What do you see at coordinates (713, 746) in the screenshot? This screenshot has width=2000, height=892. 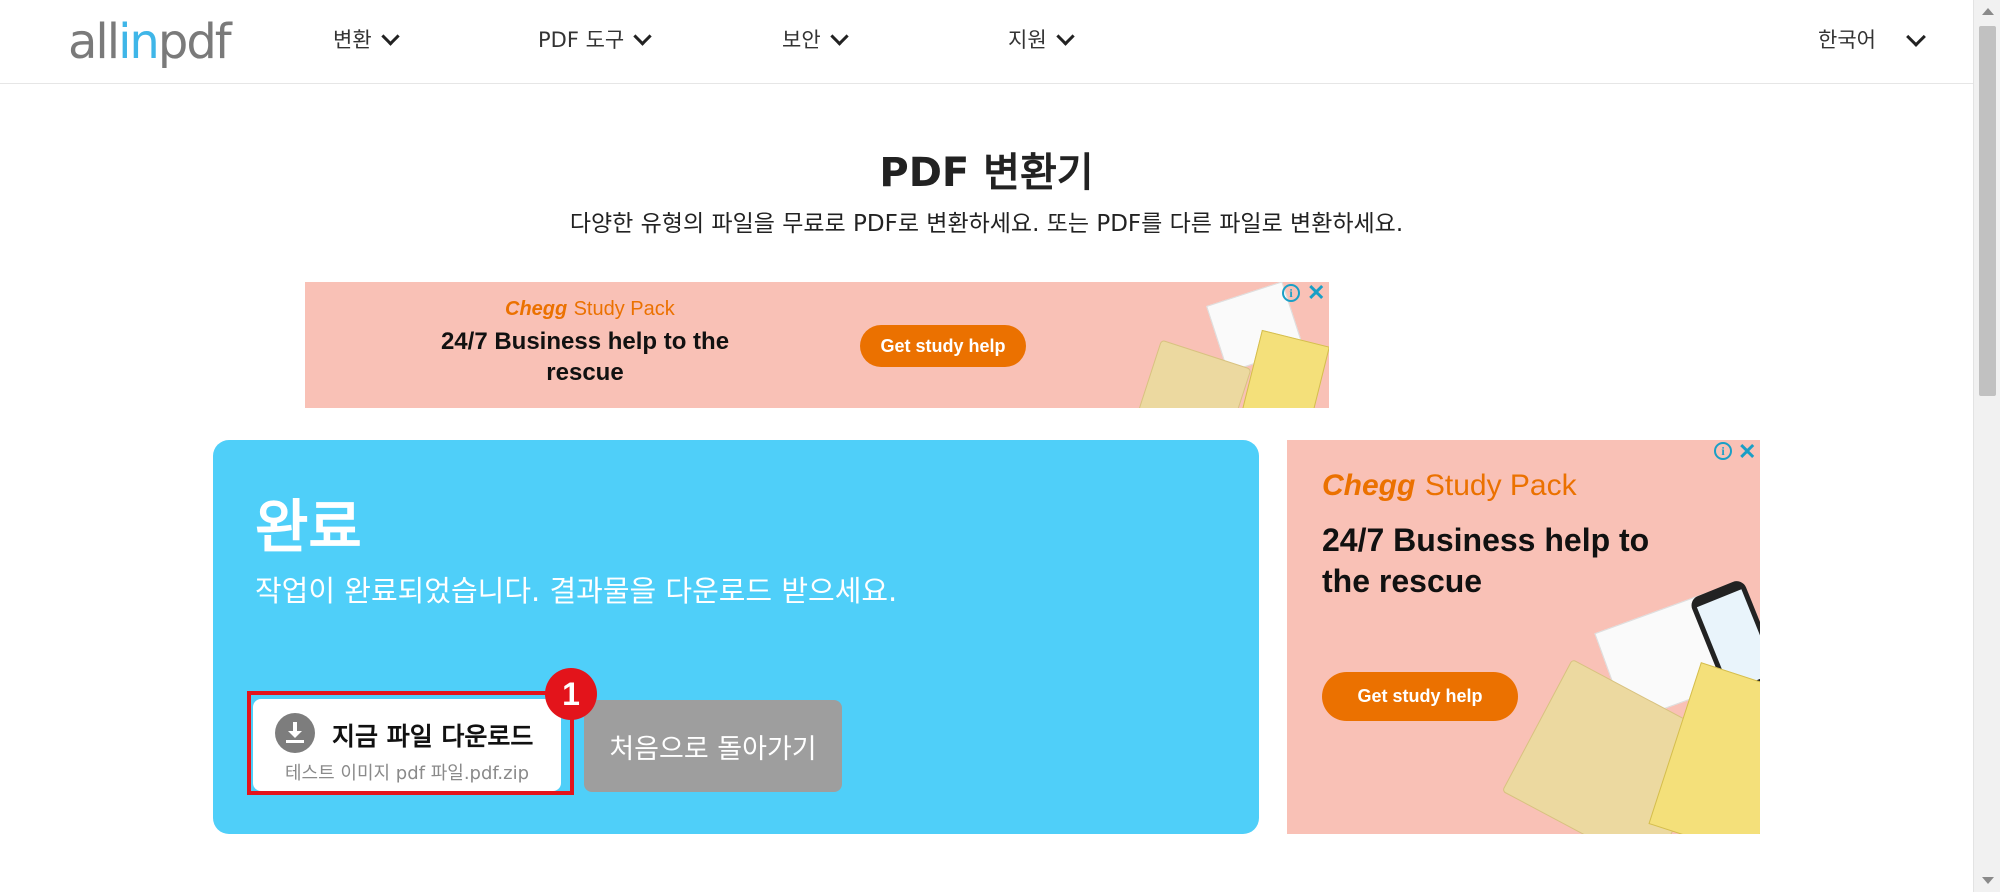 I see `back-to-start-button: 처음으로 돌아가기` at bounding box center [713, 746].